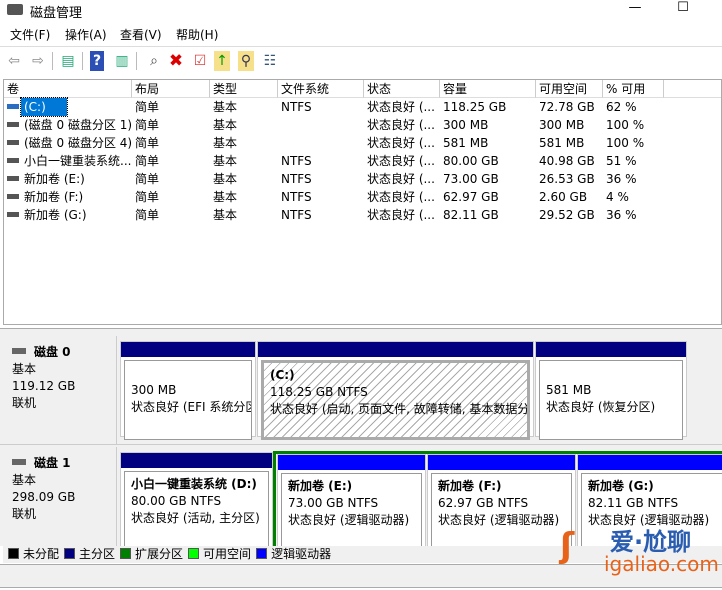 This screenshot has height=590, width=722. I want to click on table-cell: 29.52 GB, so click(567, 215).